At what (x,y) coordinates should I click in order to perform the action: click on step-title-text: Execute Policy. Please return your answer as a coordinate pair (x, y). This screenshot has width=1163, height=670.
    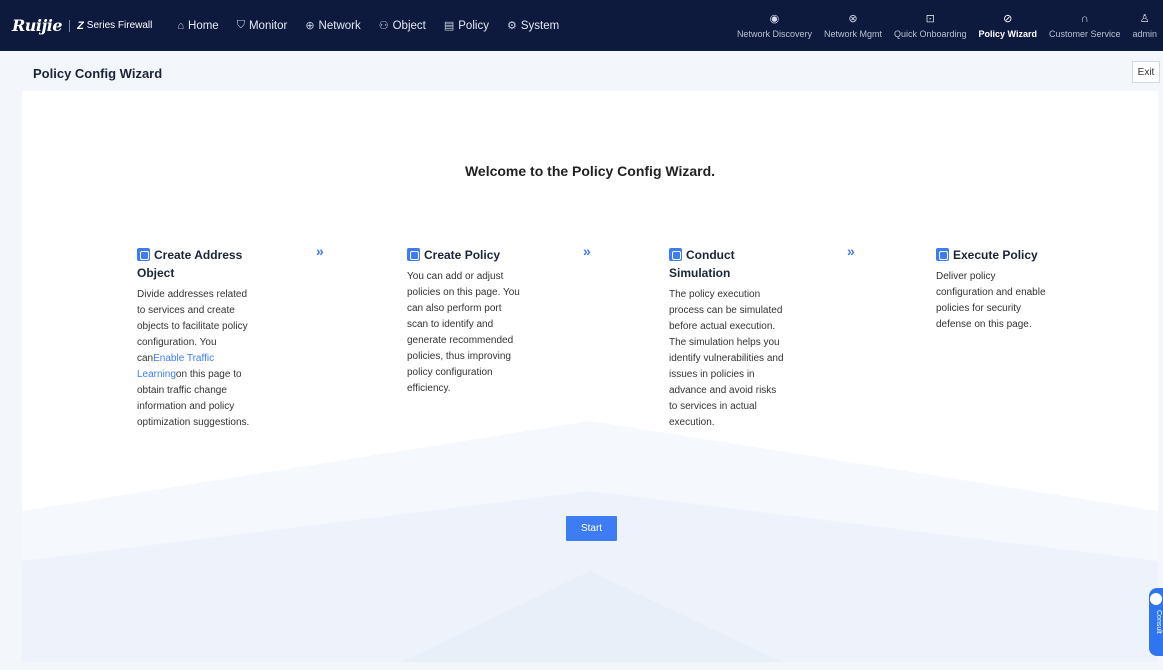
    Looking at the image, I should click on (995, 255).